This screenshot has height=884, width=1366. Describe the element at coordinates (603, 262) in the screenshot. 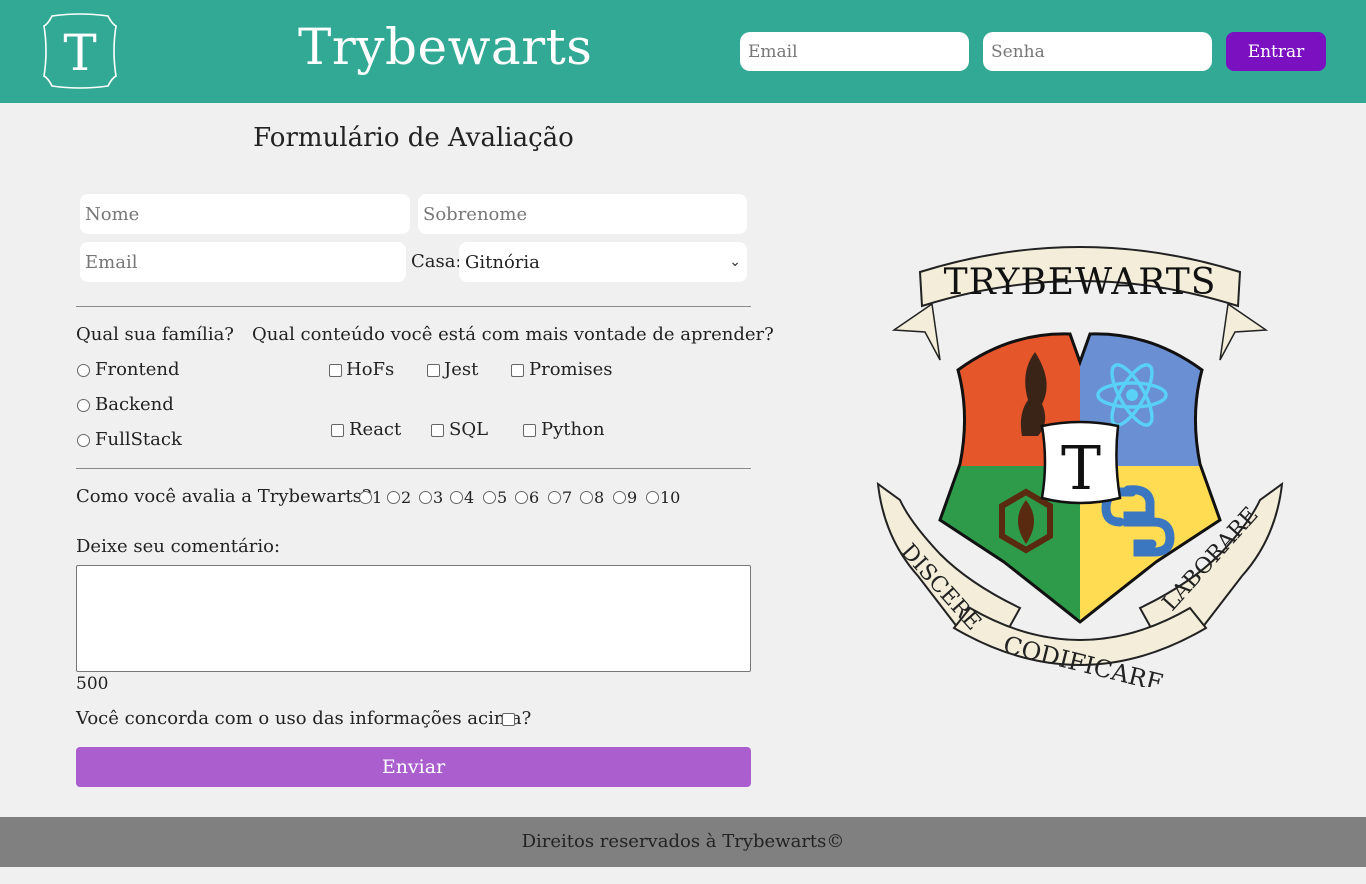

I see `house-select: Gitnória ⌄` at that location.